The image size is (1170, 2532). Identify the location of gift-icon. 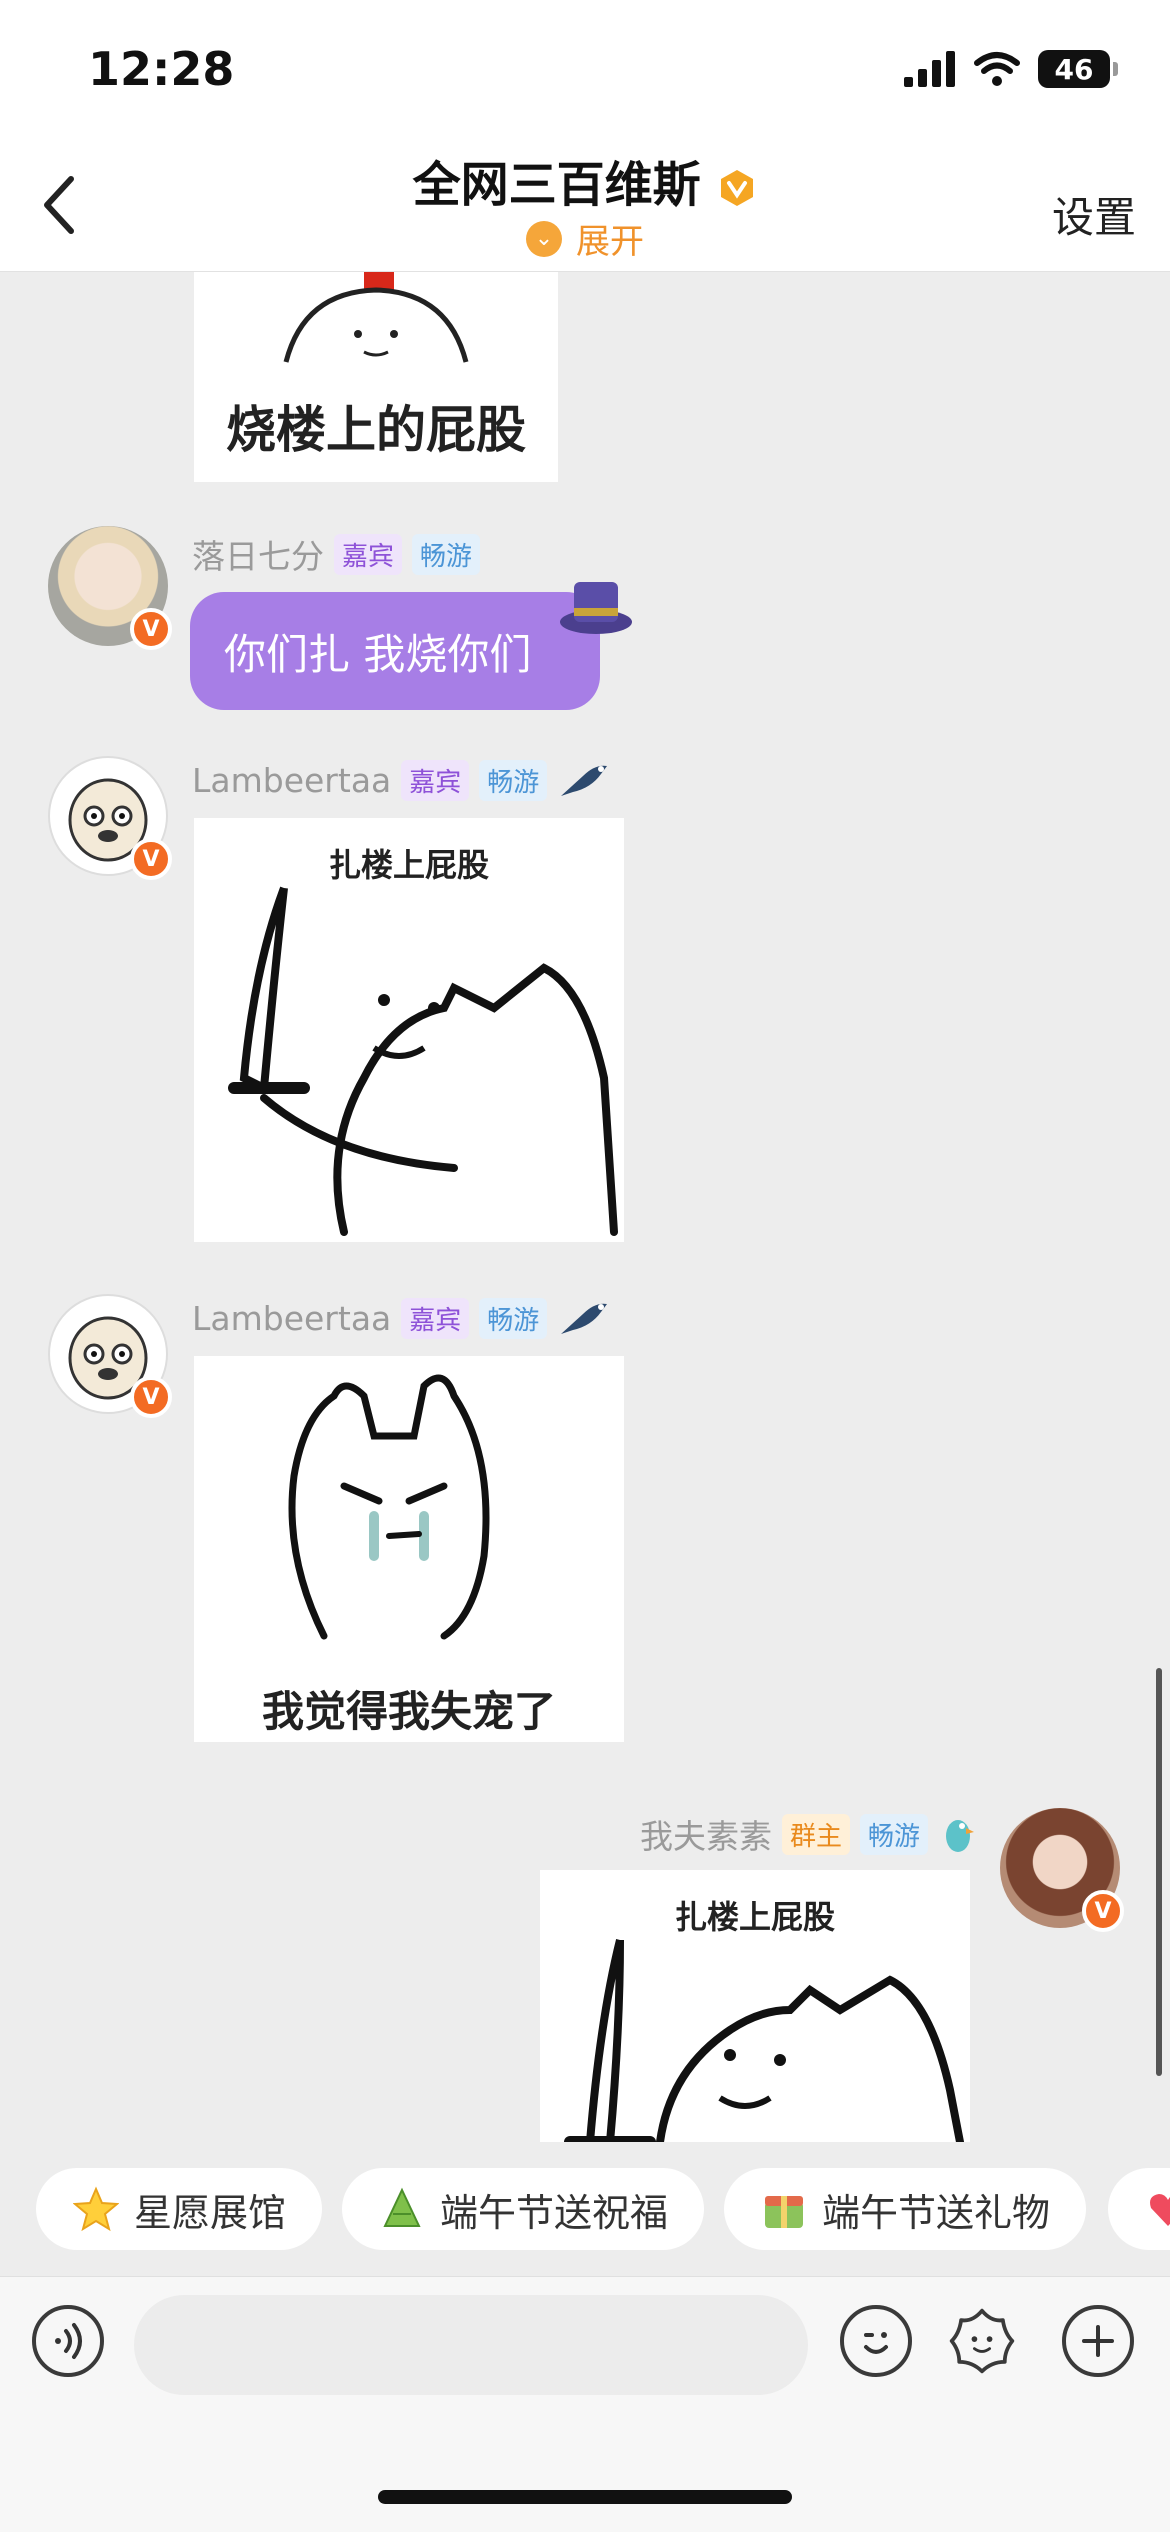
(784, 2209).